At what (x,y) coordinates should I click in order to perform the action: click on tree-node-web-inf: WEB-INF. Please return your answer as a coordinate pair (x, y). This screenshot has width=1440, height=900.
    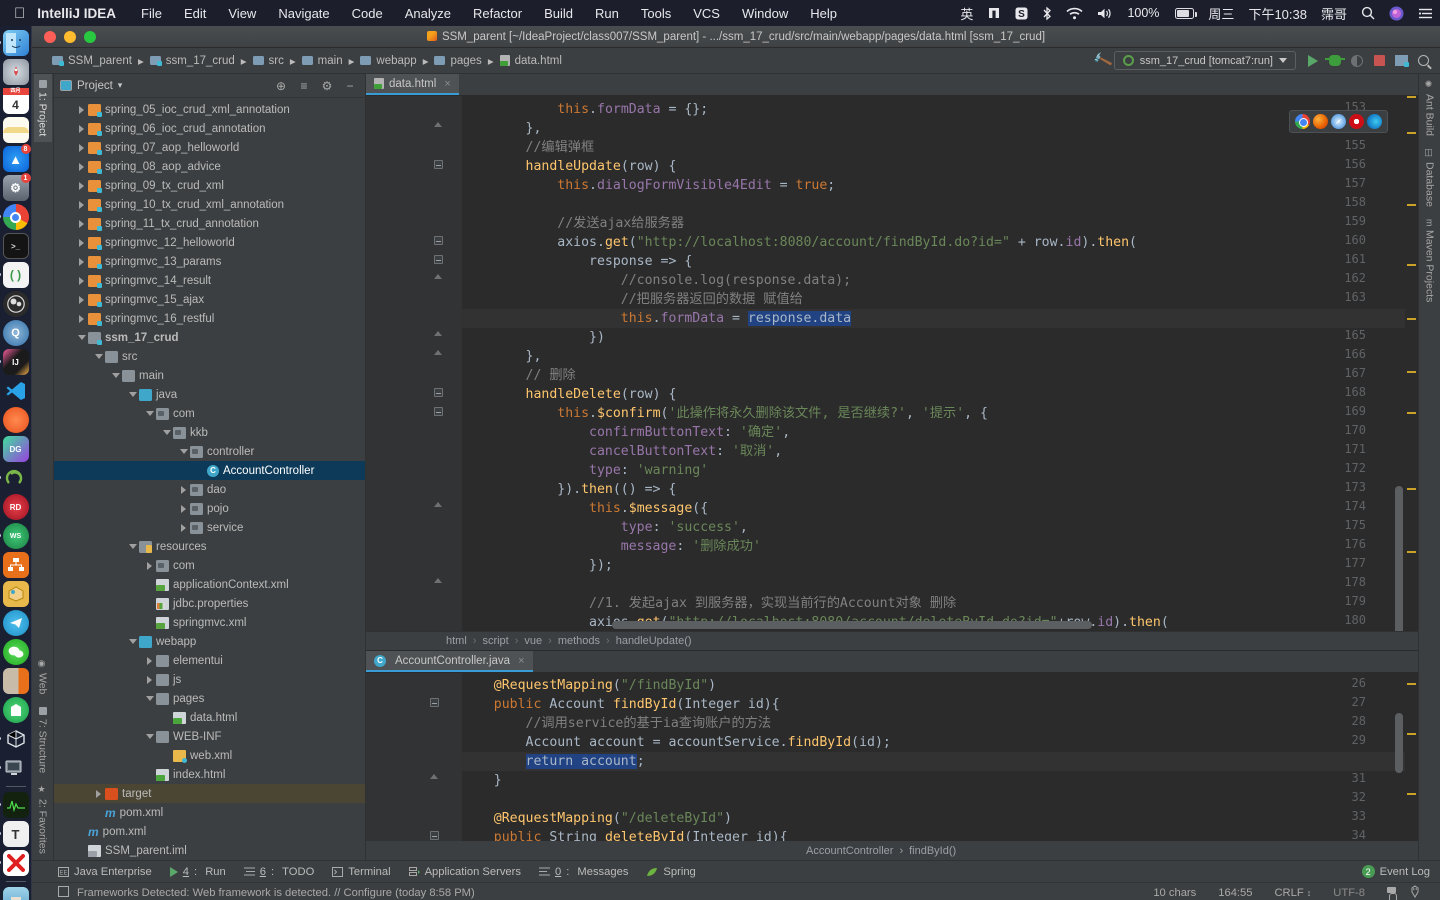
    Looking at the image, I should click on (209, 736).